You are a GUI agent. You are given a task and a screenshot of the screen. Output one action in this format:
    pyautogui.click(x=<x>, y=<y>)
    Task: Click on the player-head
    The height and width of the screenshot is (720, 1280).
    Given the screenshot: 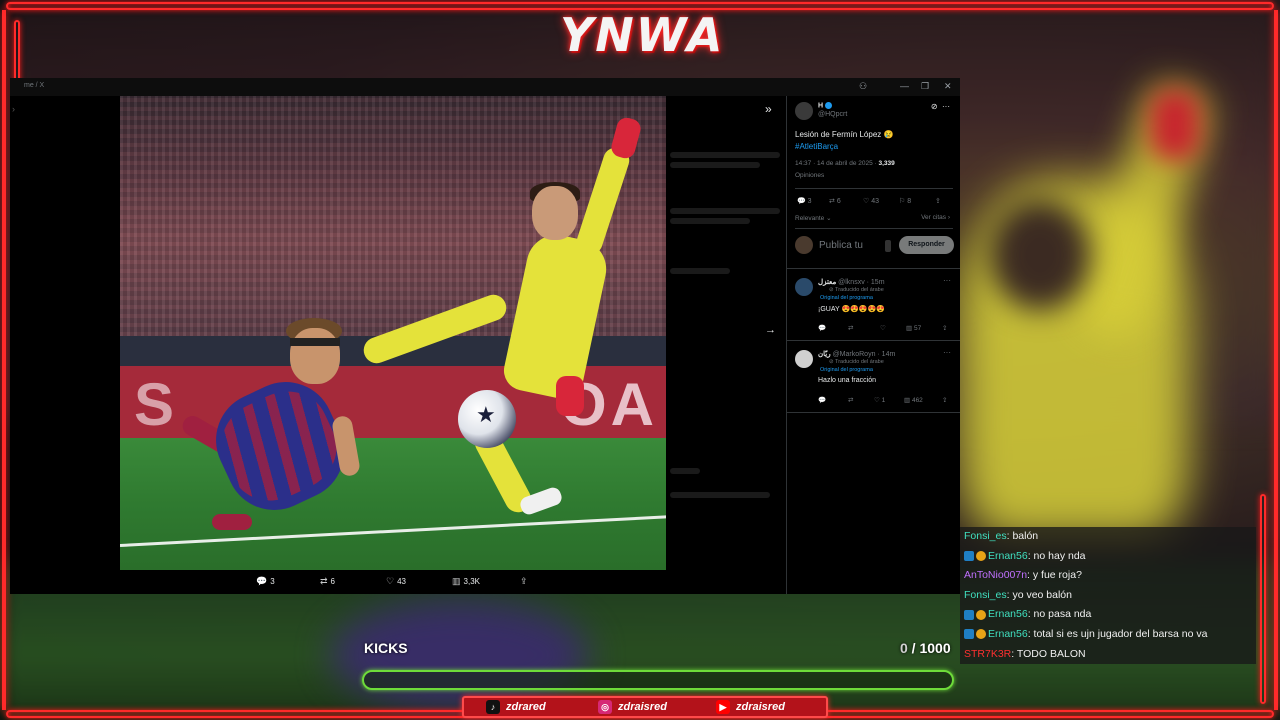 What is the action you would take?
    pyautogui.click(x=315, y=356)
    